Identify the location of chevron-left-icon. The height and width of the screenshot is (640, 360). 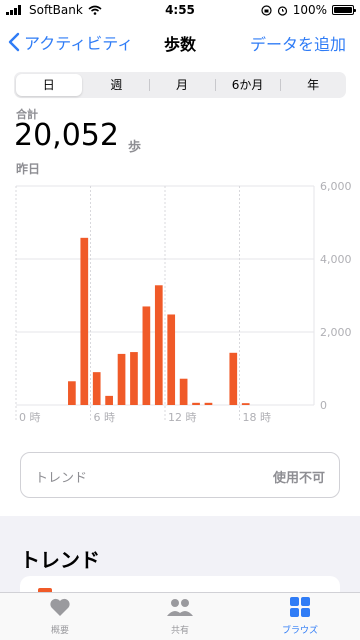
(14, 42).